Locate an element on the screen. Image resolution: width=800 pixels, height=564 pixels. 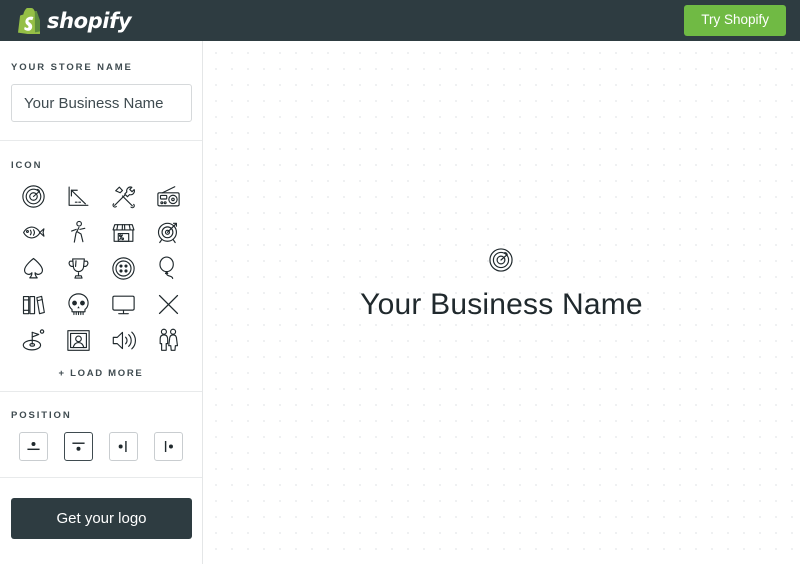
icon-option-portrait-frame-icon is located at coordinates (79, 340).